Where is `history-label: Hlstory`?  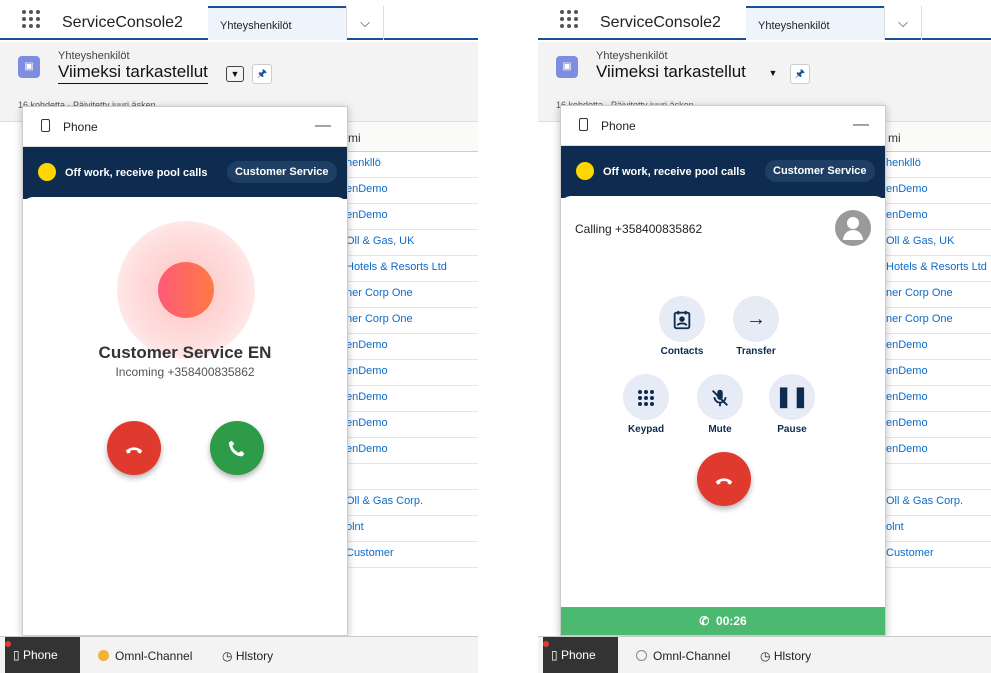
history-label: Hlstory is located at coordinates (254, 656).